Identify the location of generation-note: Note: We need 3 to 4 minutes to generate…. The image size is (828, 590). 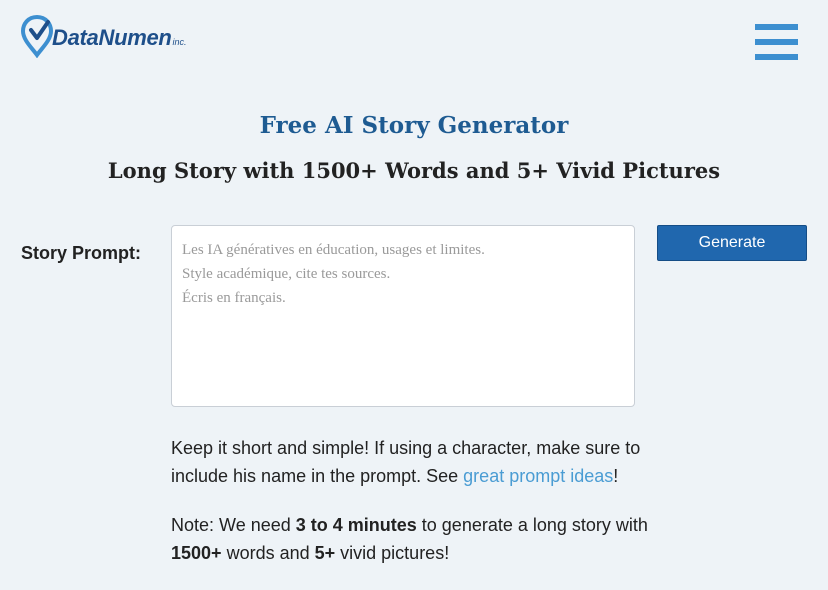
(431, 539).